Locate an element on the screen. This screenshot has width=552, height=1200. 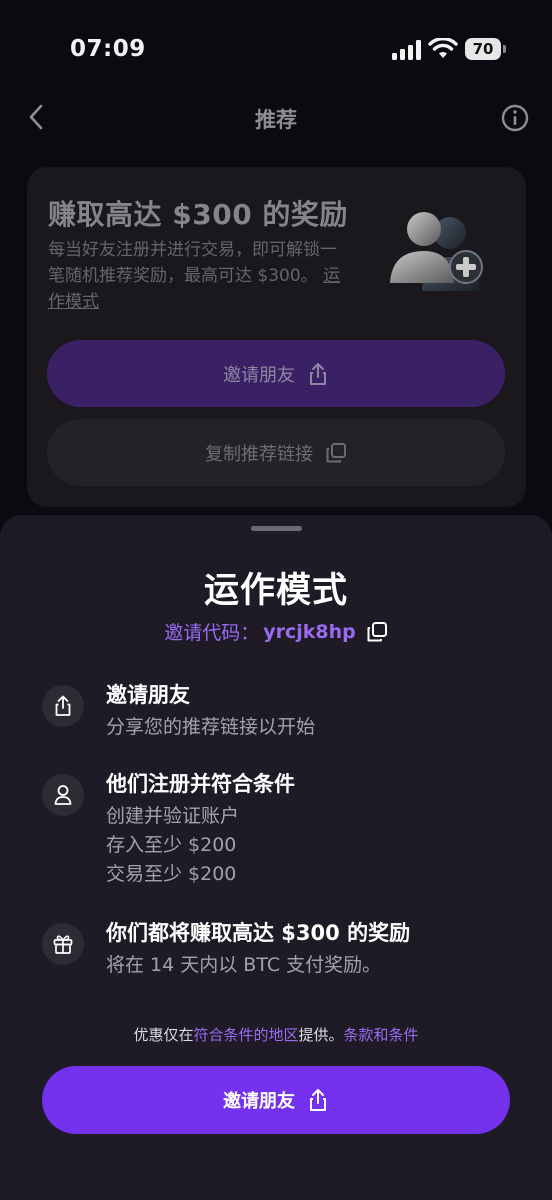
step-line: 交易至少 $200 is located at coordinates (171, 874).